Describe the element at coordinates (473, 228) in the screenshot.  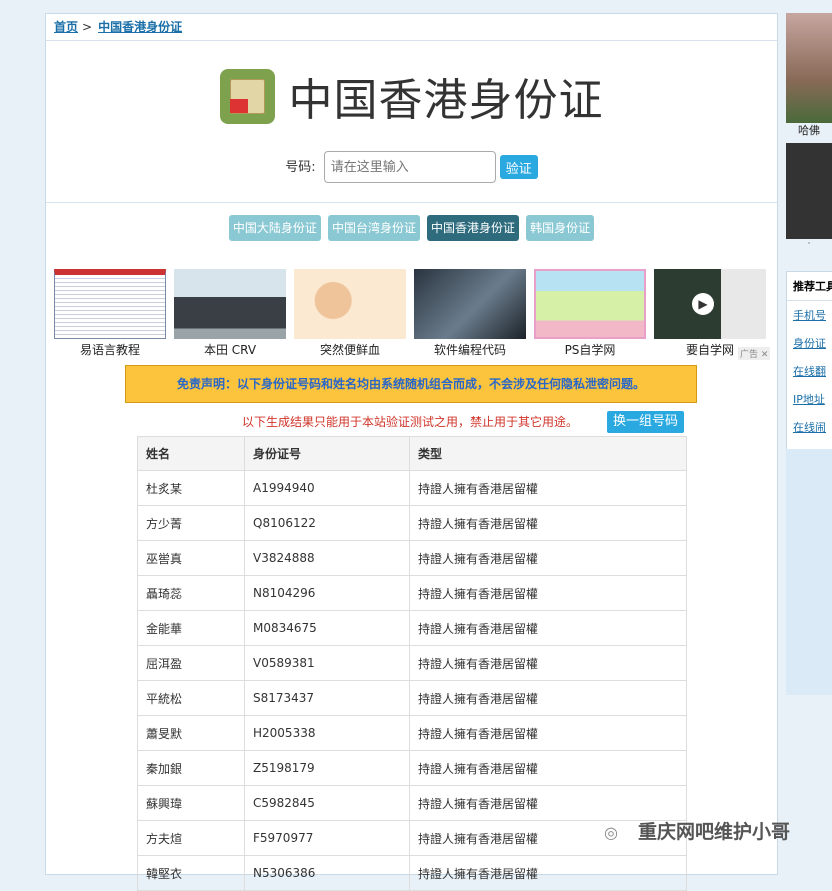
I see `tab-hongkong-id: 中国香港身份证` at that location.